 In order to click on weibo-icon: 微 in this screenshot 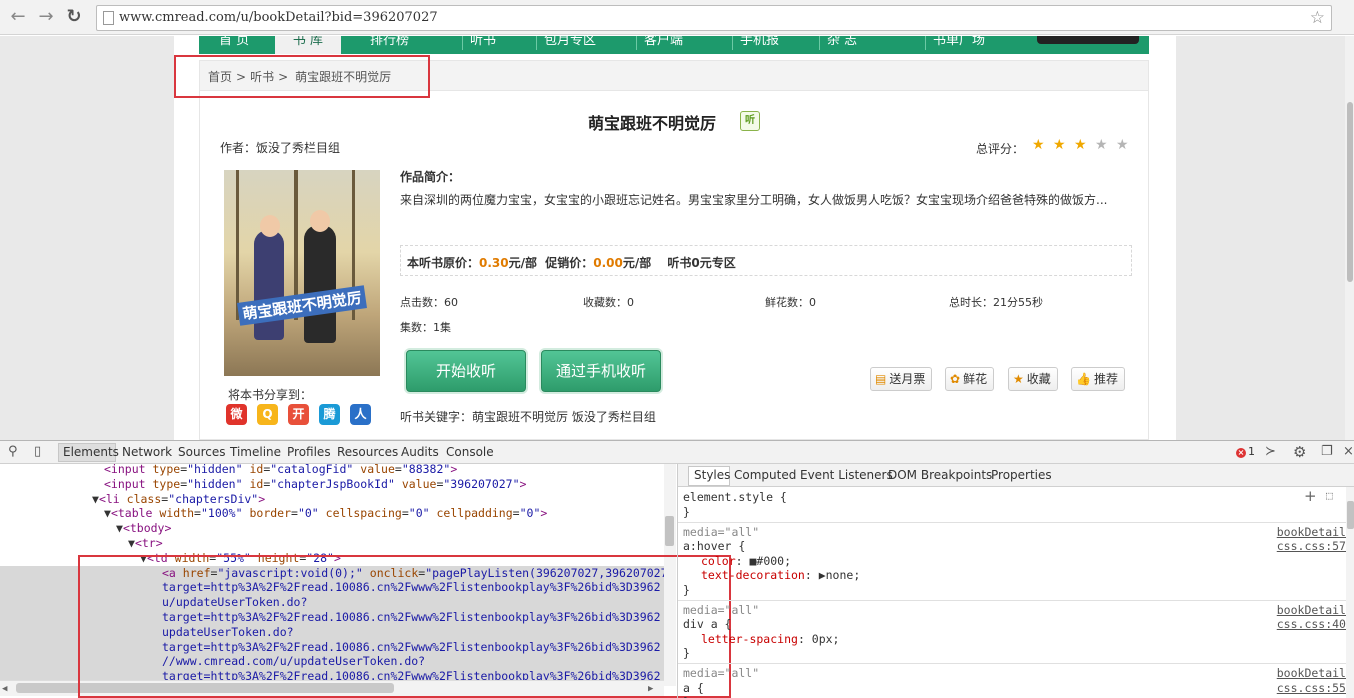, I will do `click(236, 414)`.